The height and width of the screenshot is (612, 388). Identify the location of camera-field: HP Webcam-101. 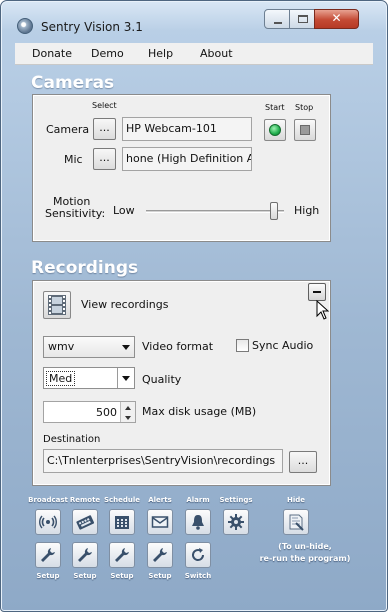
(187, 129).